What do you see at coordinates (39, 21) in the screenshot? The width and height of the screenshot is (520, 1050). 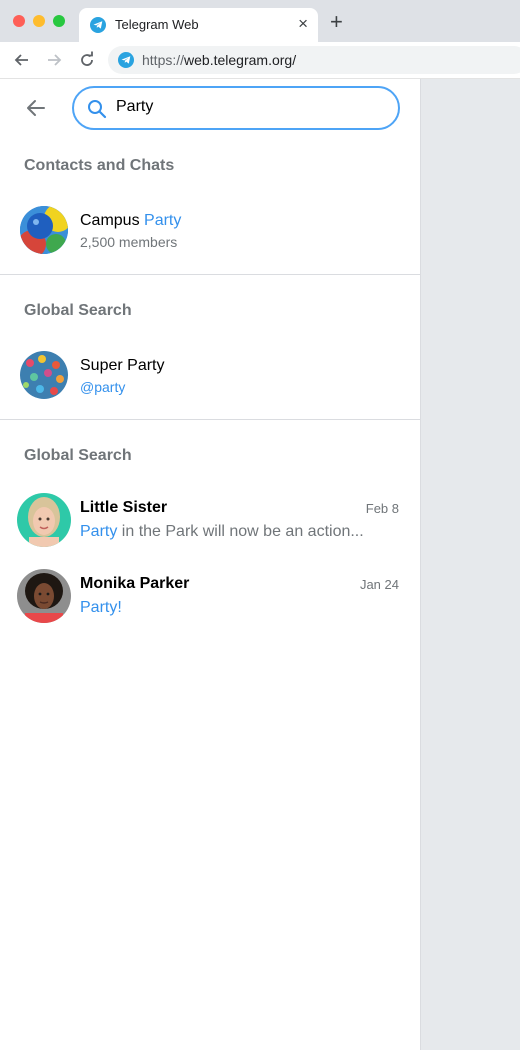 I see `window-minimize-button` at bounding box center [39, 21].